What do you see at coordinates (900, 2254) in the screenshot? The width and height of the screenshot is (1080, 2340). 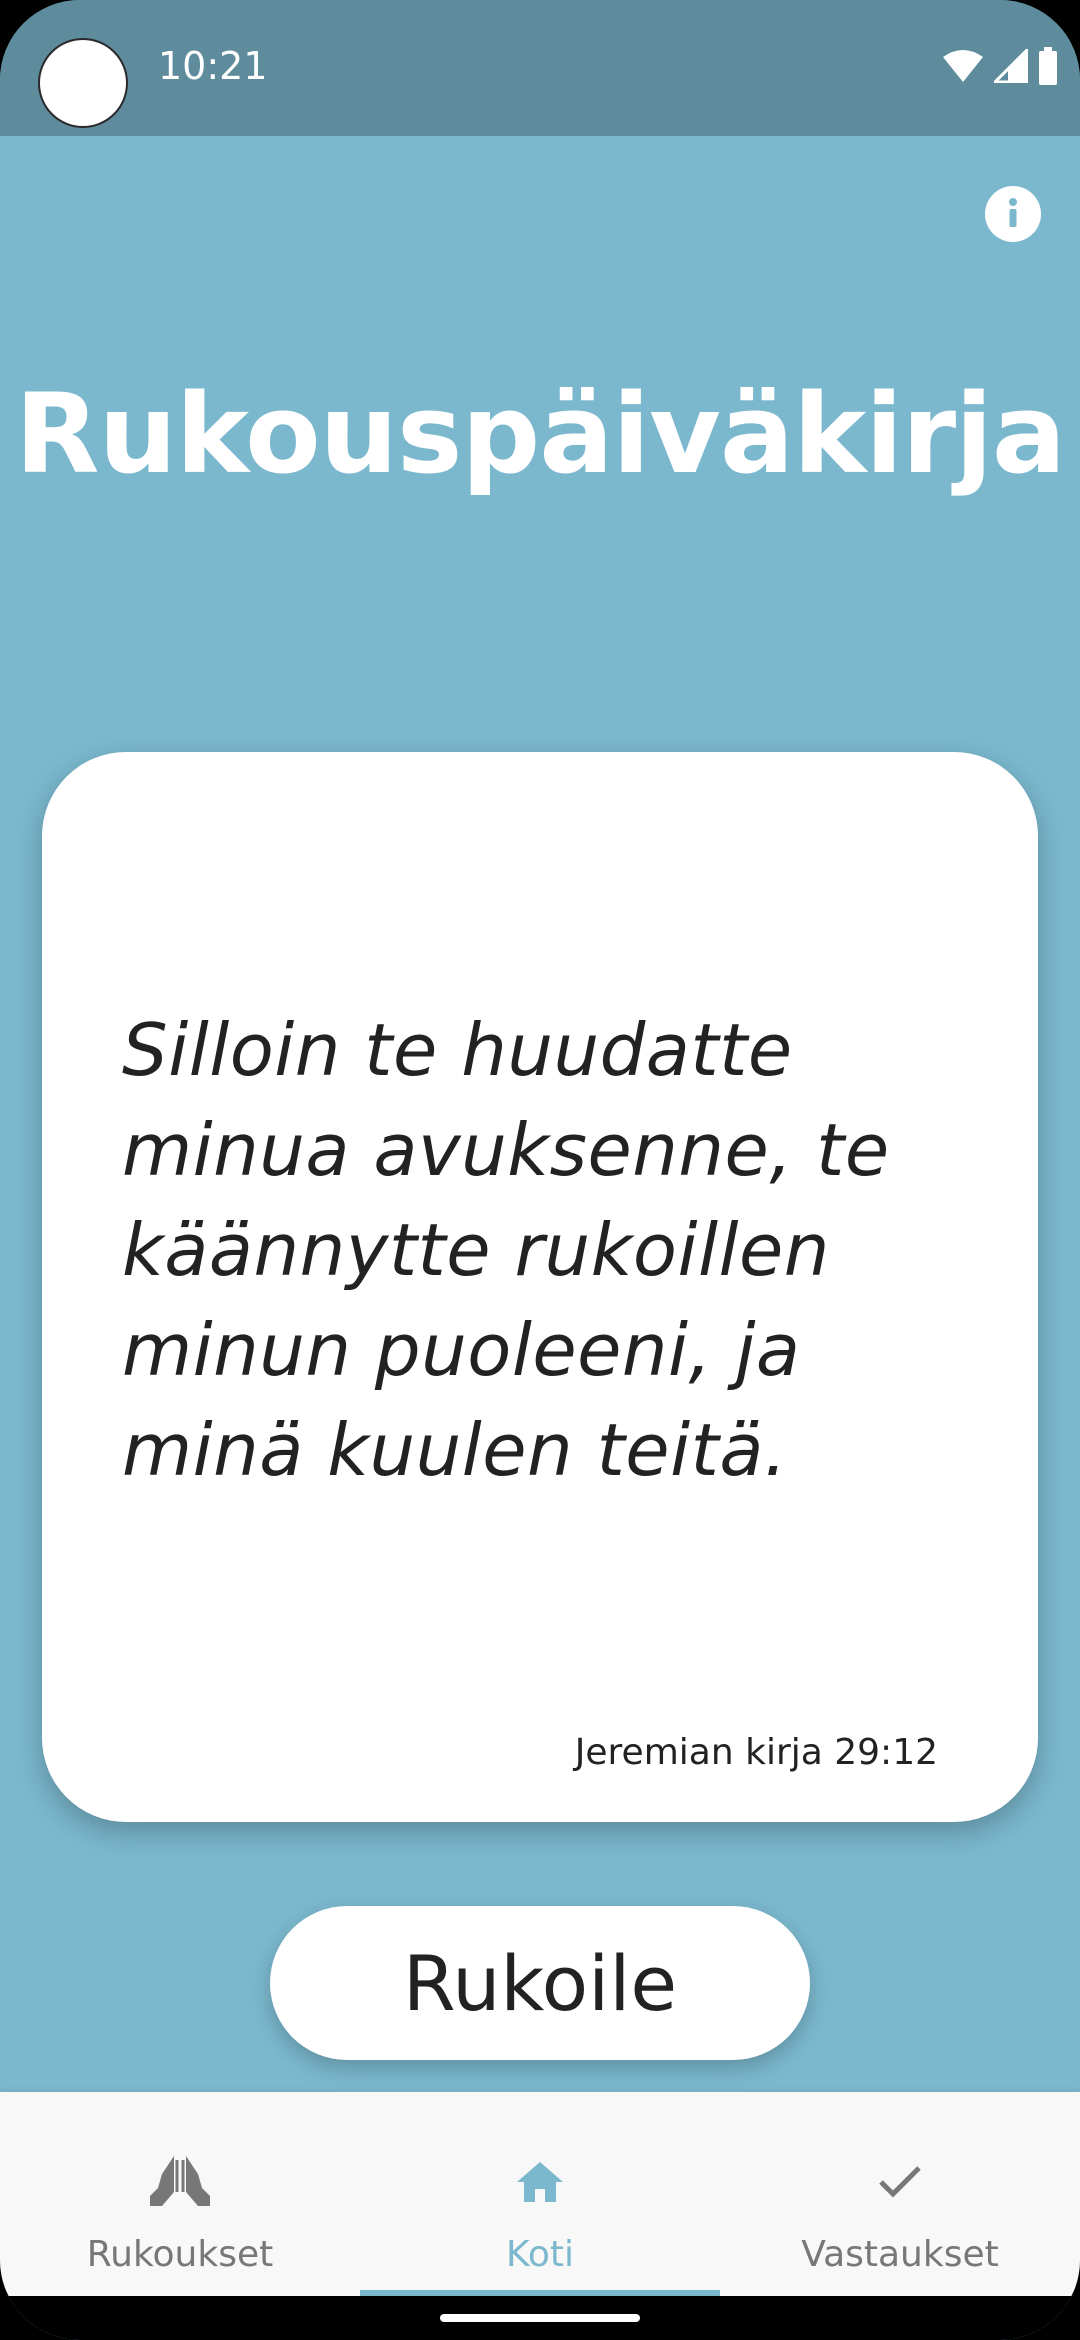 I see `nav-label-vastaukset: Vastaukset` at bounding box center [900, 2254].